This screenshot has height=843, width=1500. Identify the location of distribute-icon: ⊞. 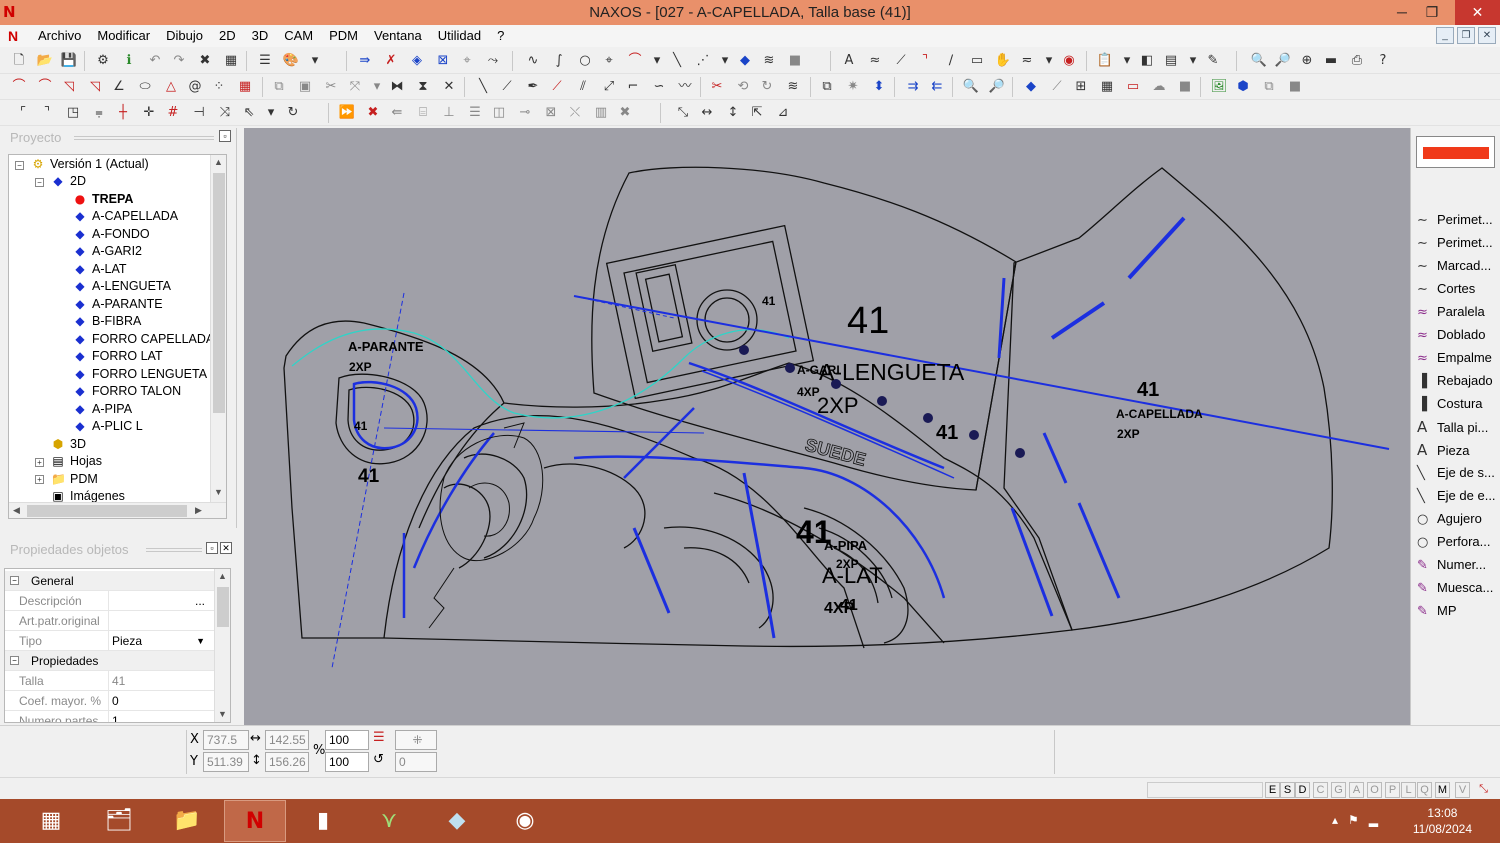
(1081, 87).